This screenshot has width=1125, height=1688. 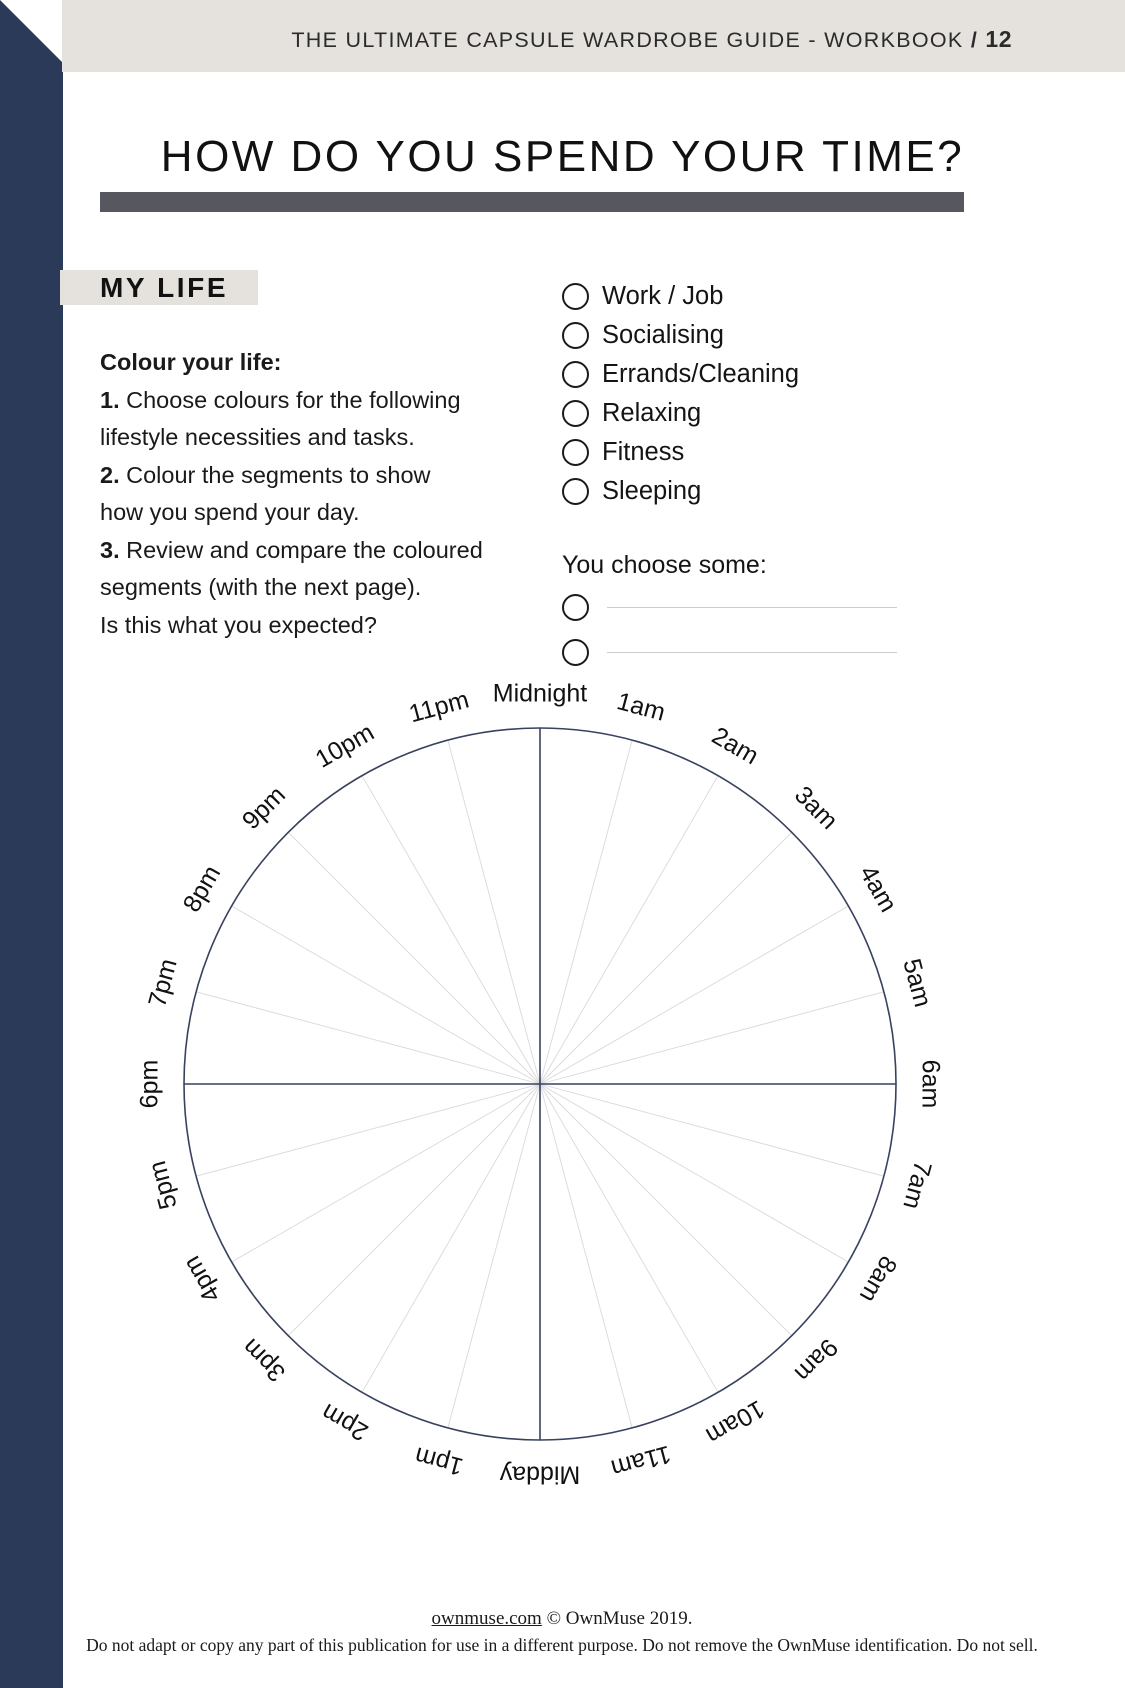 I want to click on option-row-fitness: Fitness, so click(x=680, y=452).